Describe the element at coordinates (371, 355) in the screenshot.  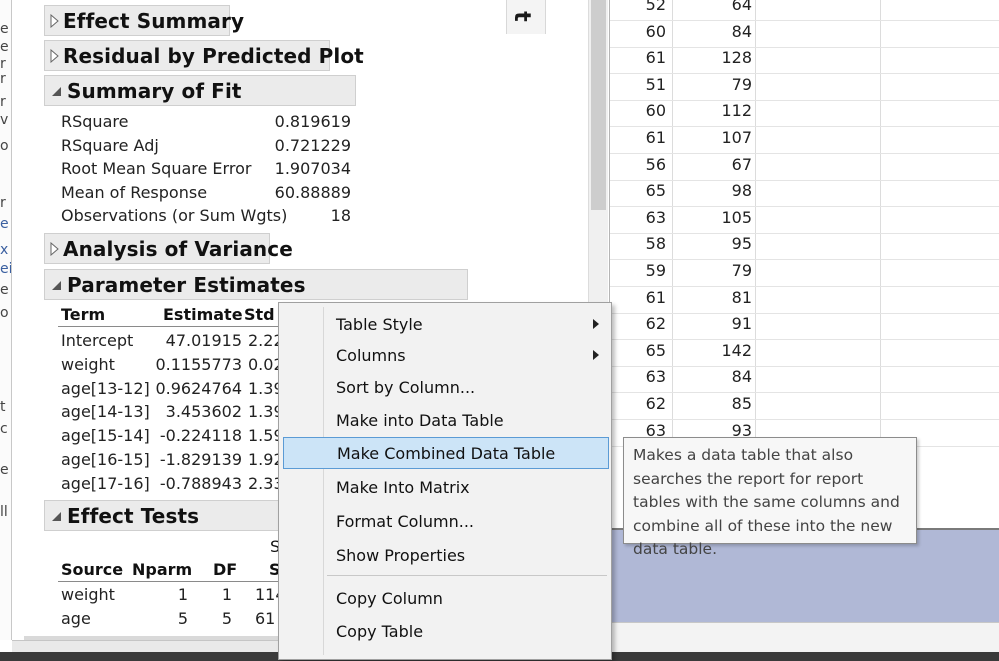
I see `menu-item-label: Columns` at that location.